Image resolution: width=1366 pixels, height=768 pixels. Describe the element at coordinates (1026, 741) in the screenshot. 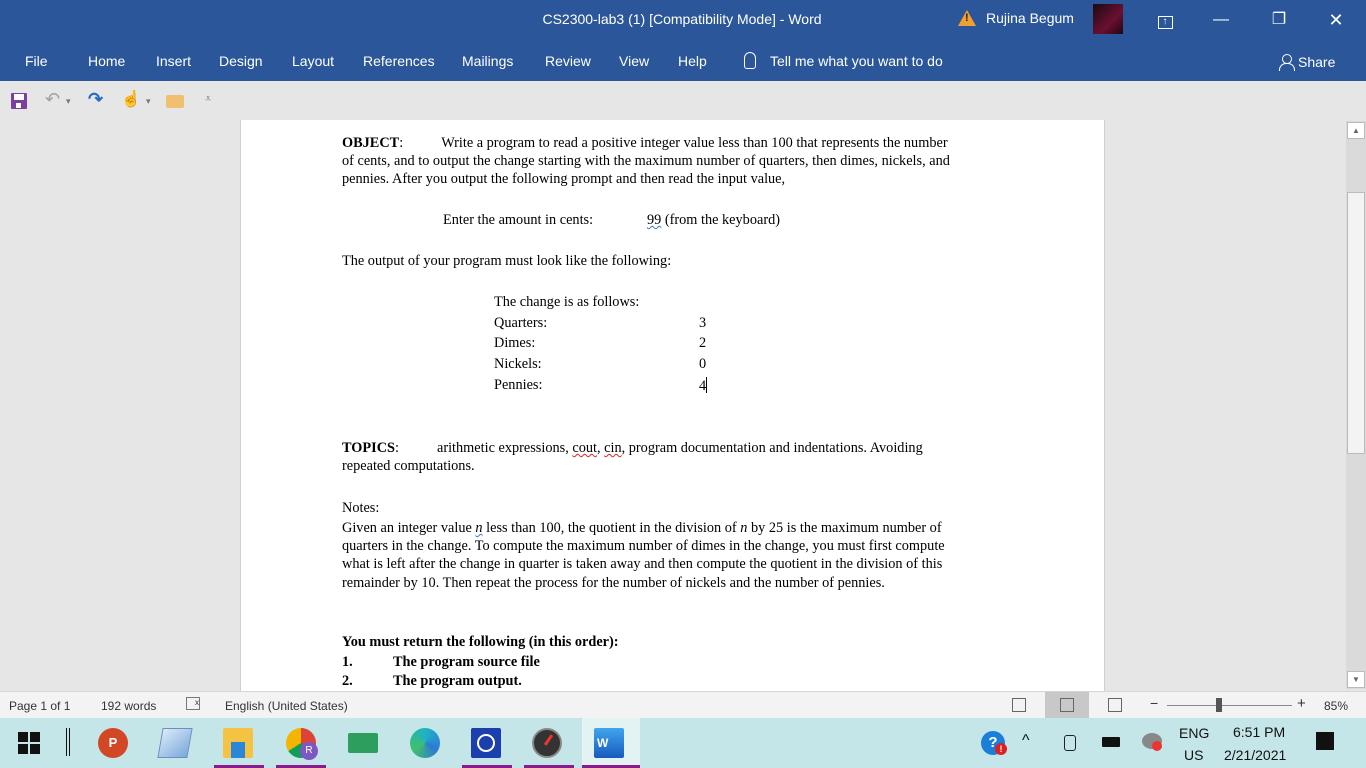

I see `show-hidden-icons-chevron-icon: ^` at that location.